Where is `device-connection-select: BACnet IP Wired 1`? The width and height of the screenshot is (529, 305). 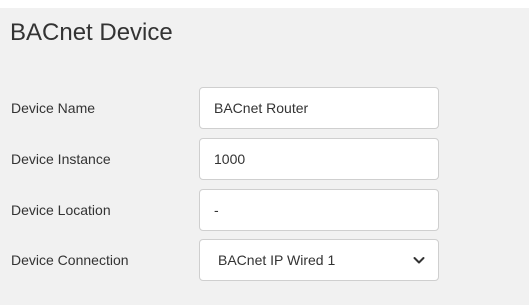
device-connection-select: BACnet IP Wired 1 is located at coordinates (319, 260).